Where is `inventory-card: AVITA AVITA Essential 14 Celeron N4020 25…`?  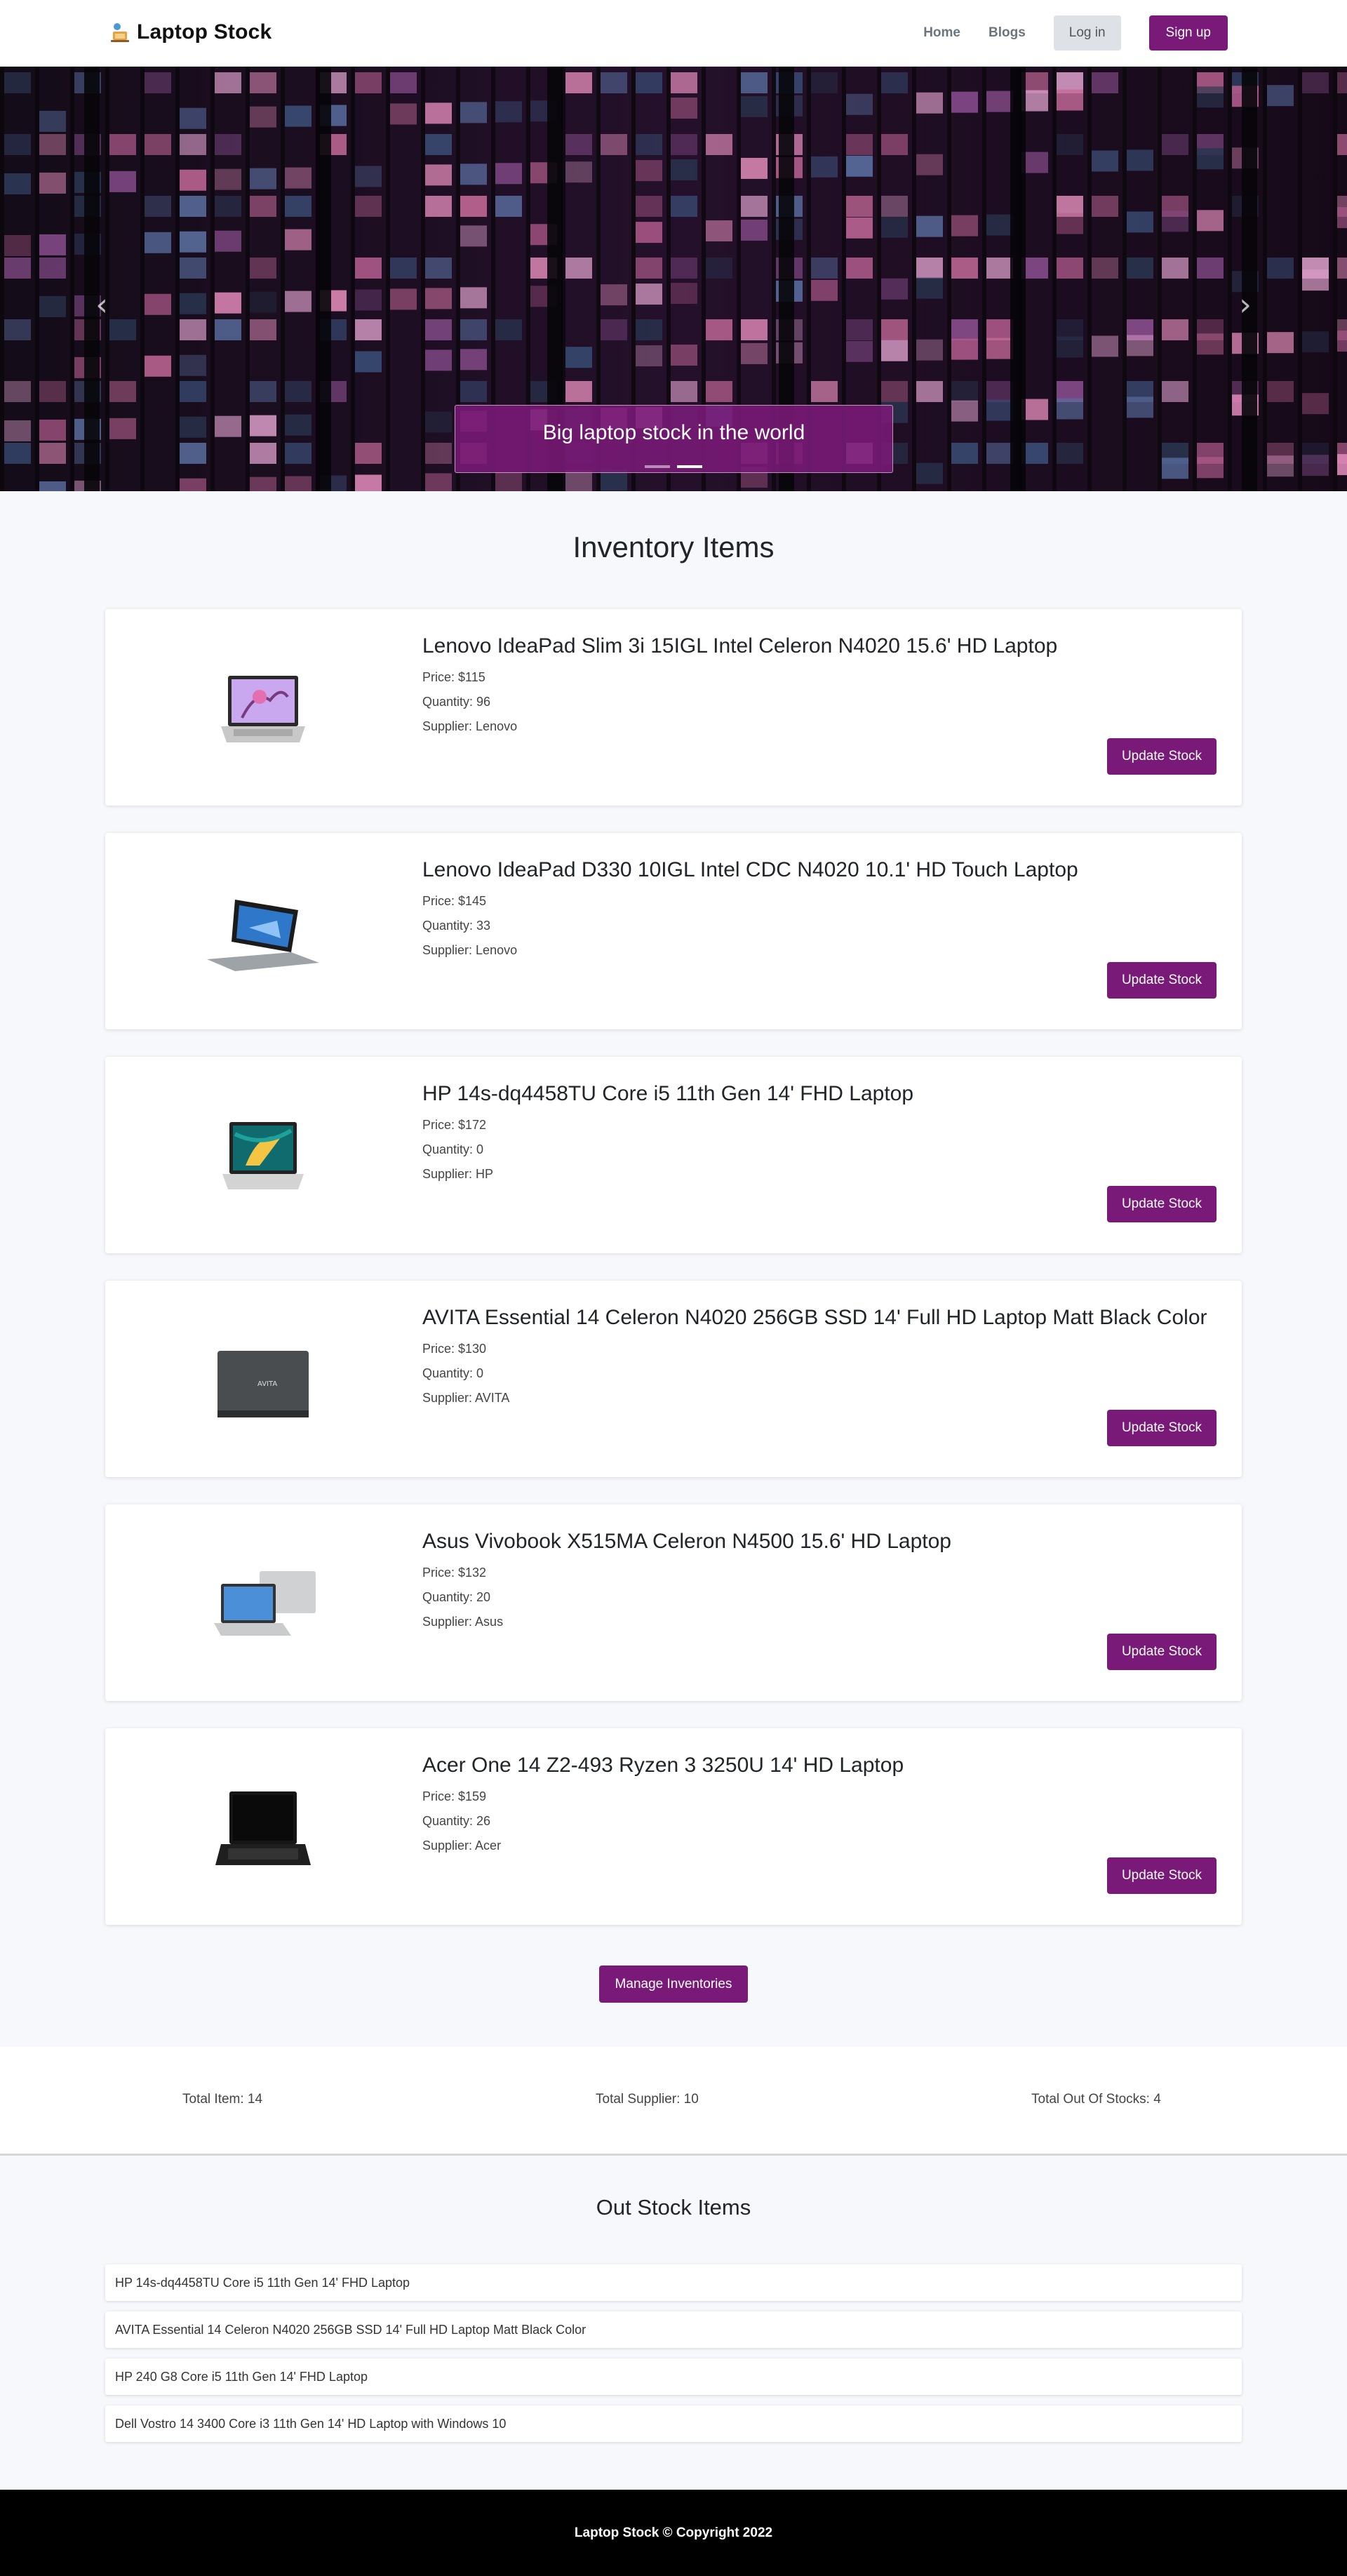
inventory-card: AVITA AVITA Essential 14 Celeron N4020 25… is located at coordinates (673, 1379).